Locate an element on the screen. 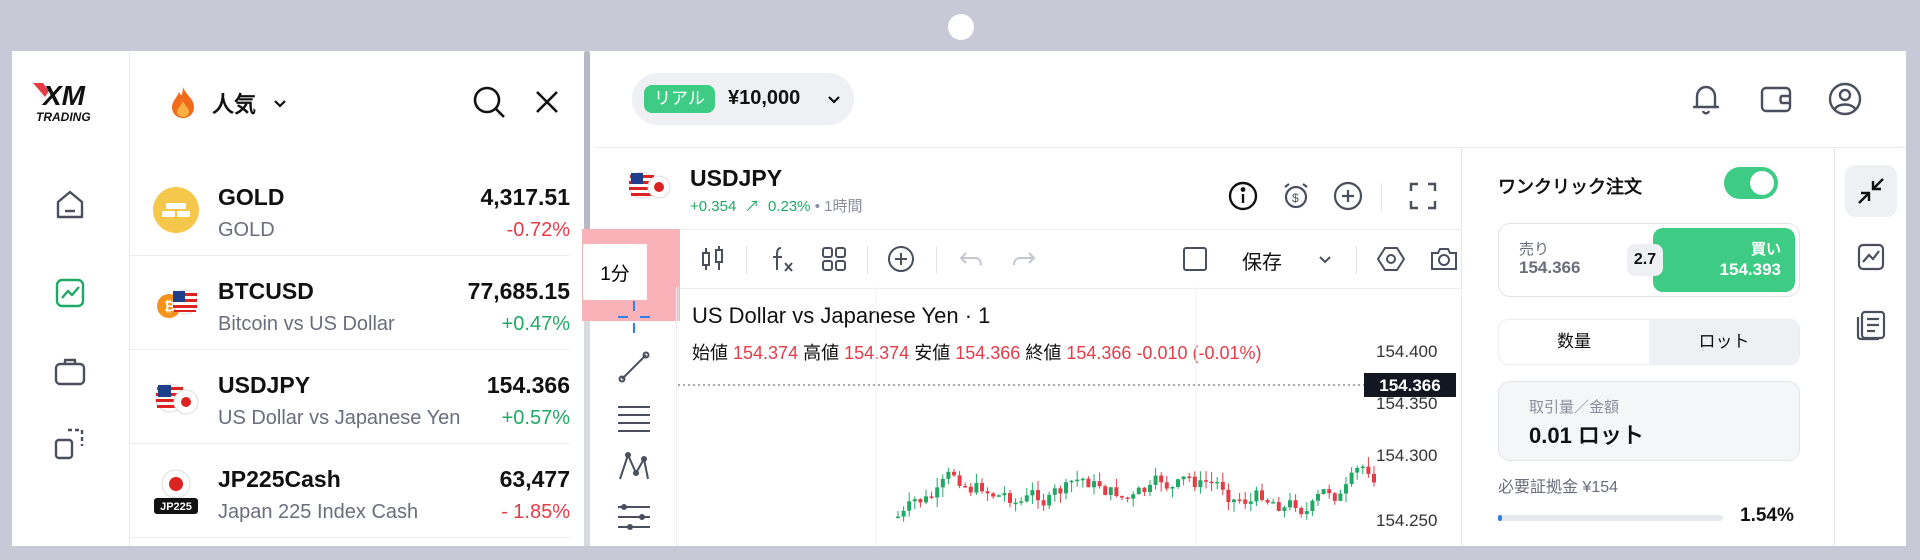  collapse-panel-button is located at coordinates (1871, 191).